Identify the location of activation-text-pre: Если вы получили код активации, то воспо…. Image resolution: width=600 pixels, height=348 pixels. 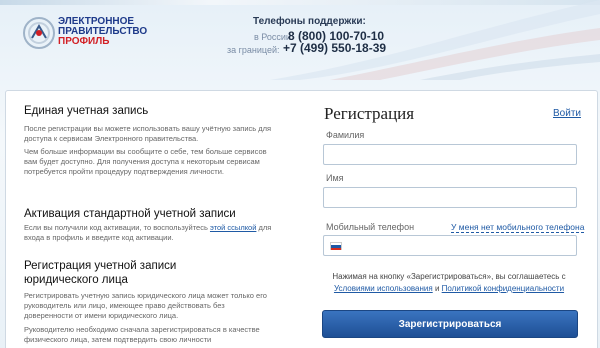
(117, 227).